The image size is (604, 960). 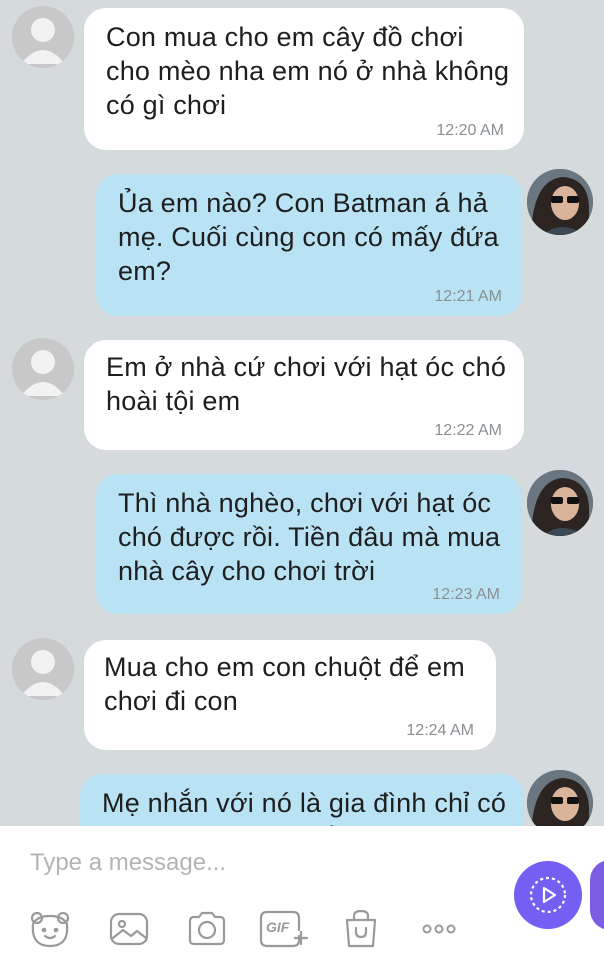 What do you see at coordinates (207, 929) in the screenshot?
I see `camera-icon` at bounding box center [207, 929].